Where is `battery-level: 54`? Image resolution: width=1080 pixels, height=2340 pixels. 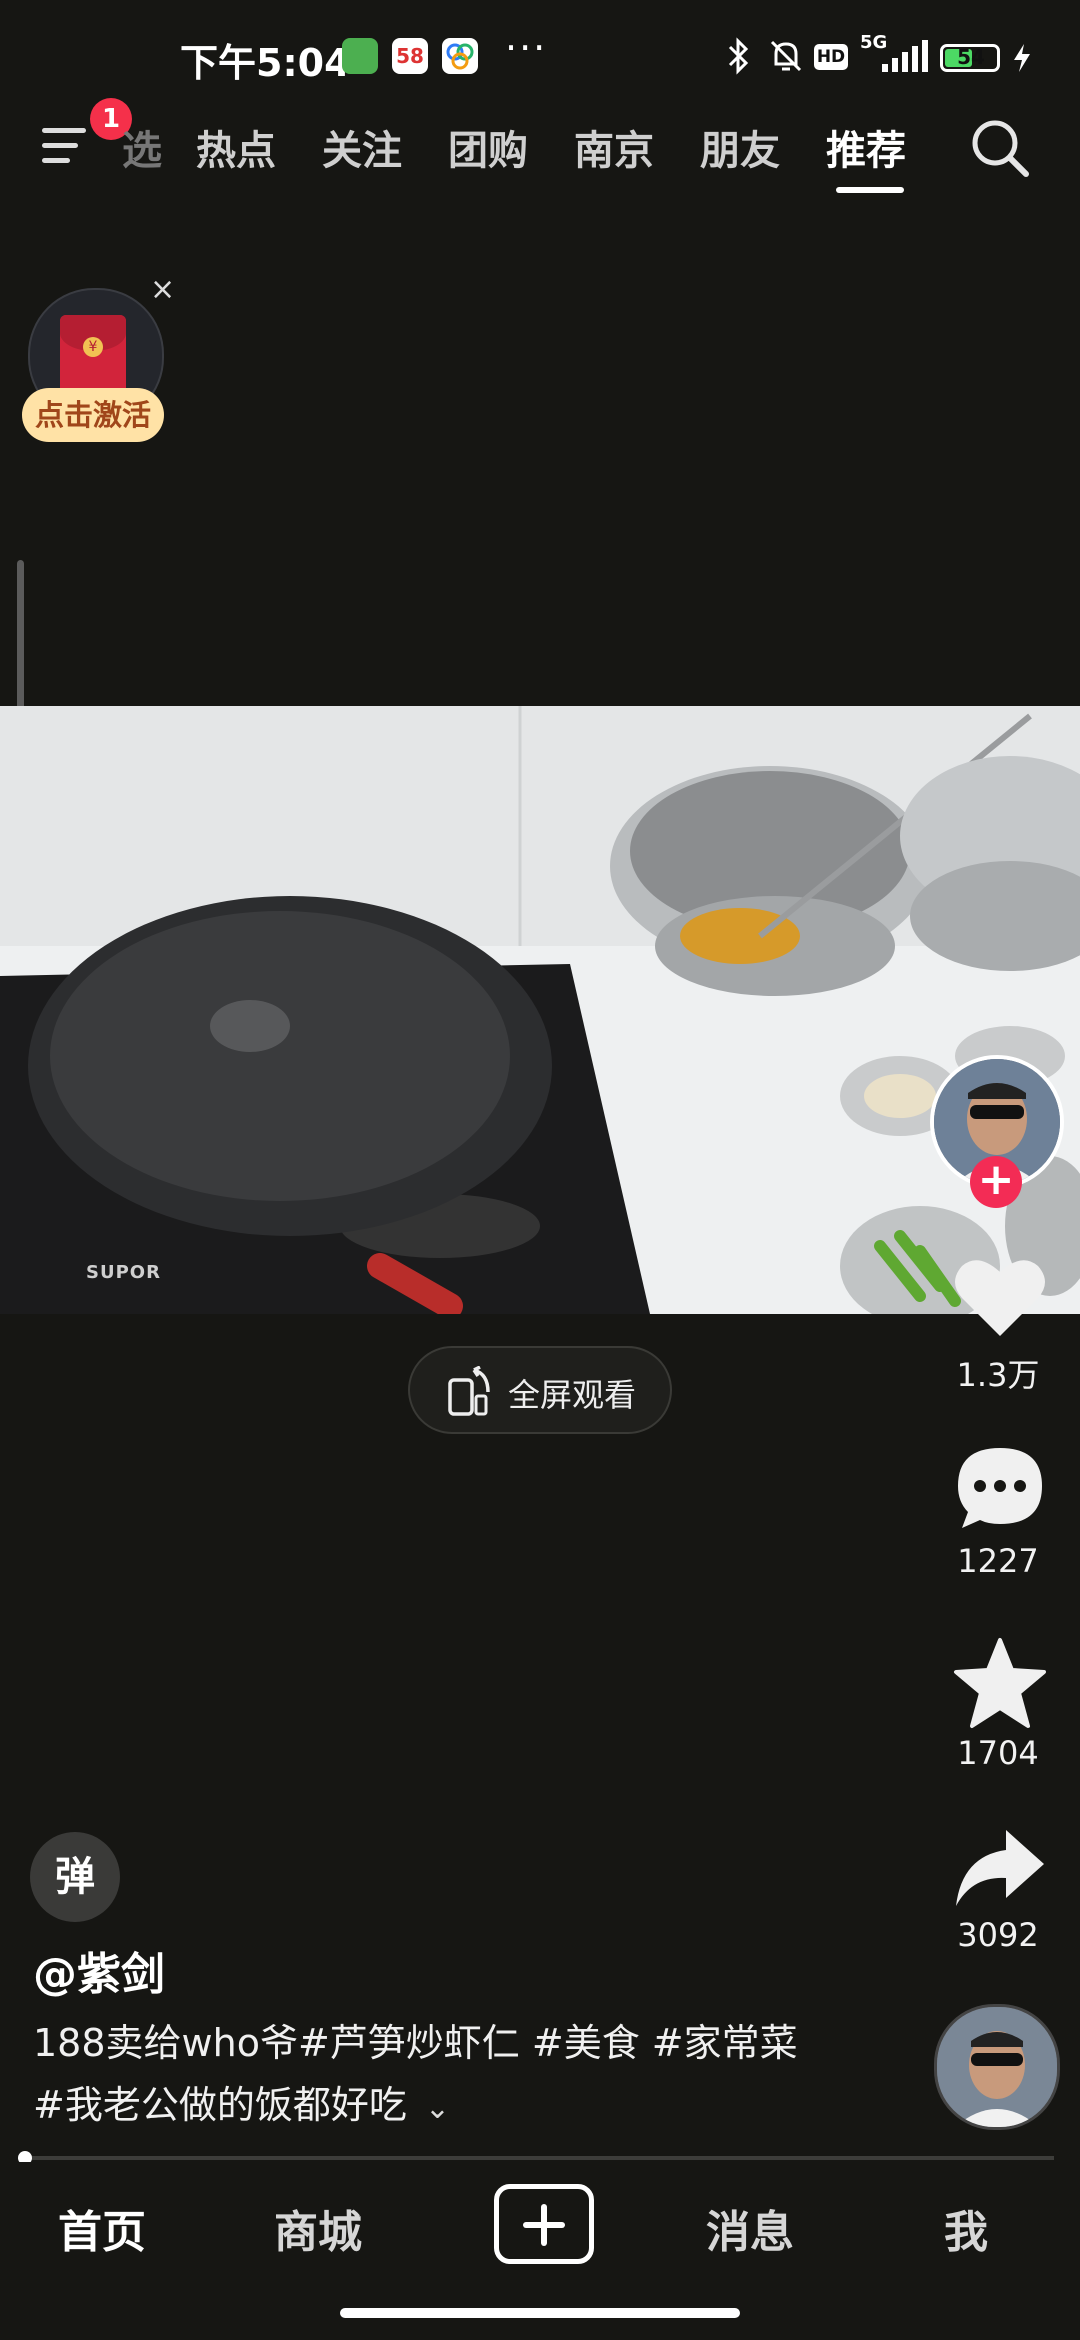
battery-level: 54 is located at coordinates (971, 57).